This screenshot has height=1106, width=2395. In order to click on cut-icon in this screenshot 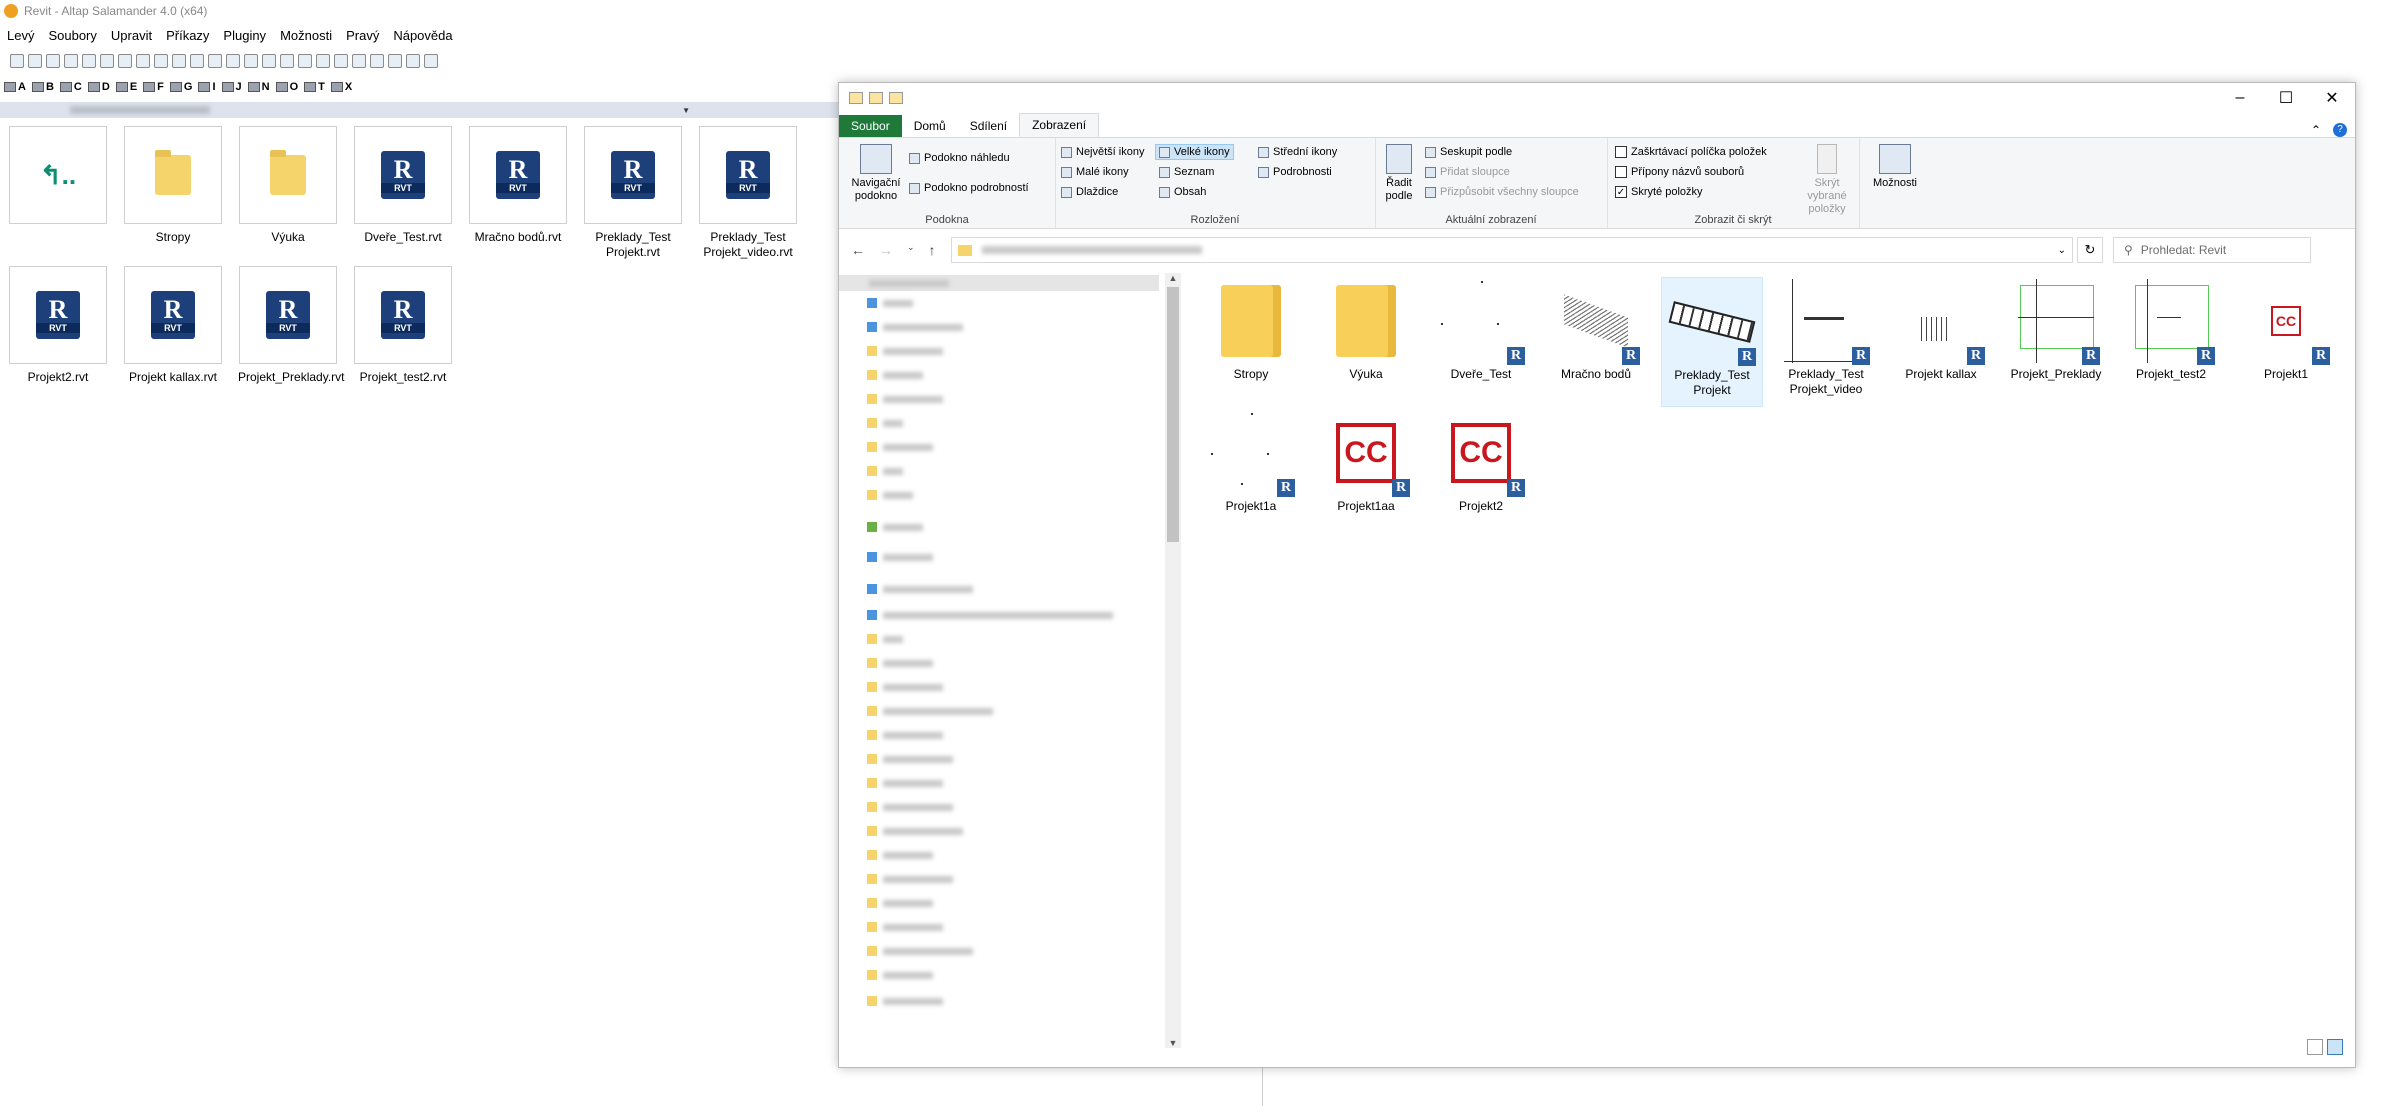, I will do `click(125, 61)`.